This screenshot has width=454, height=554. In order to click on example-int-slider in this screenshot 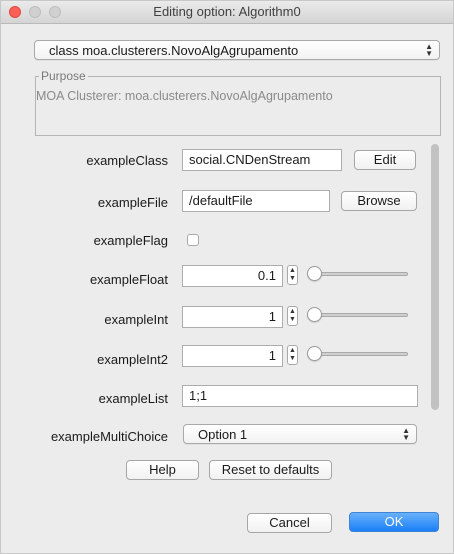, I will do `click(358, 315)`.